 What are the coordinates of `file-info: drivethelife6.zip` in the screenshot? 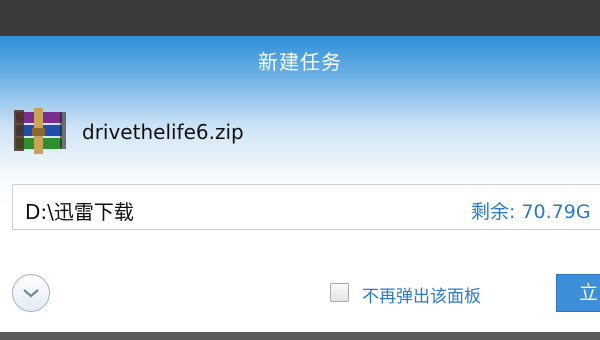 It's located at (128, 132).